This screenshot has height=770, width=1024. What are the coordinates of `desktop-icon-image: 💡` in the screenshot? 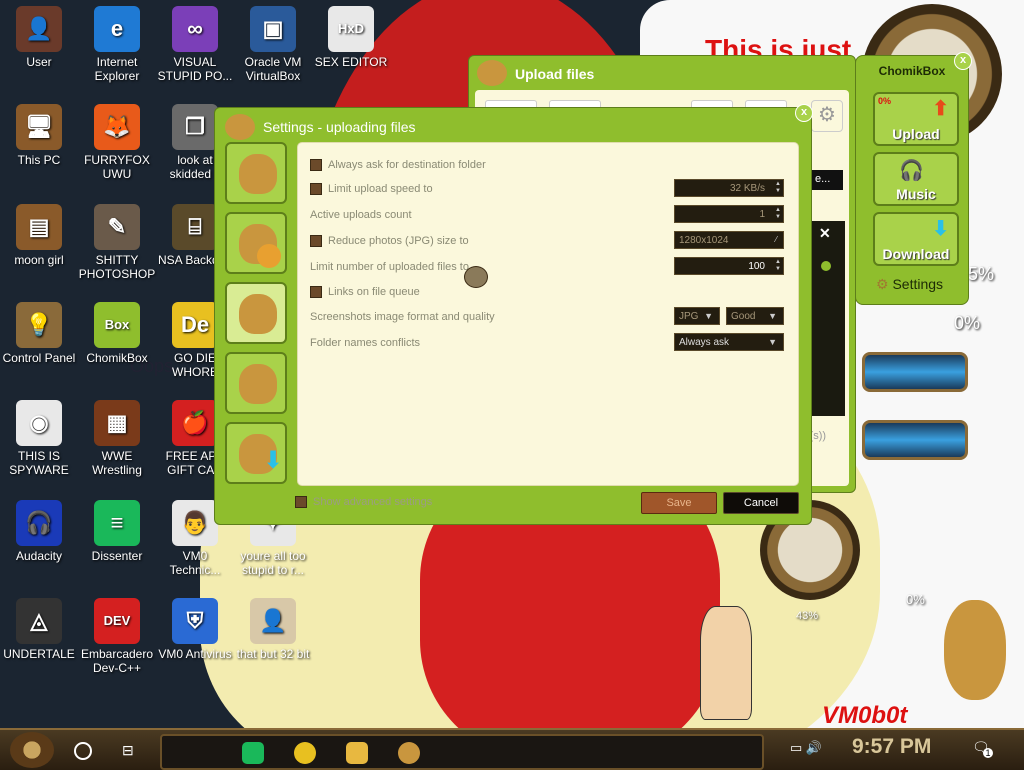 It's located at (39, 325).